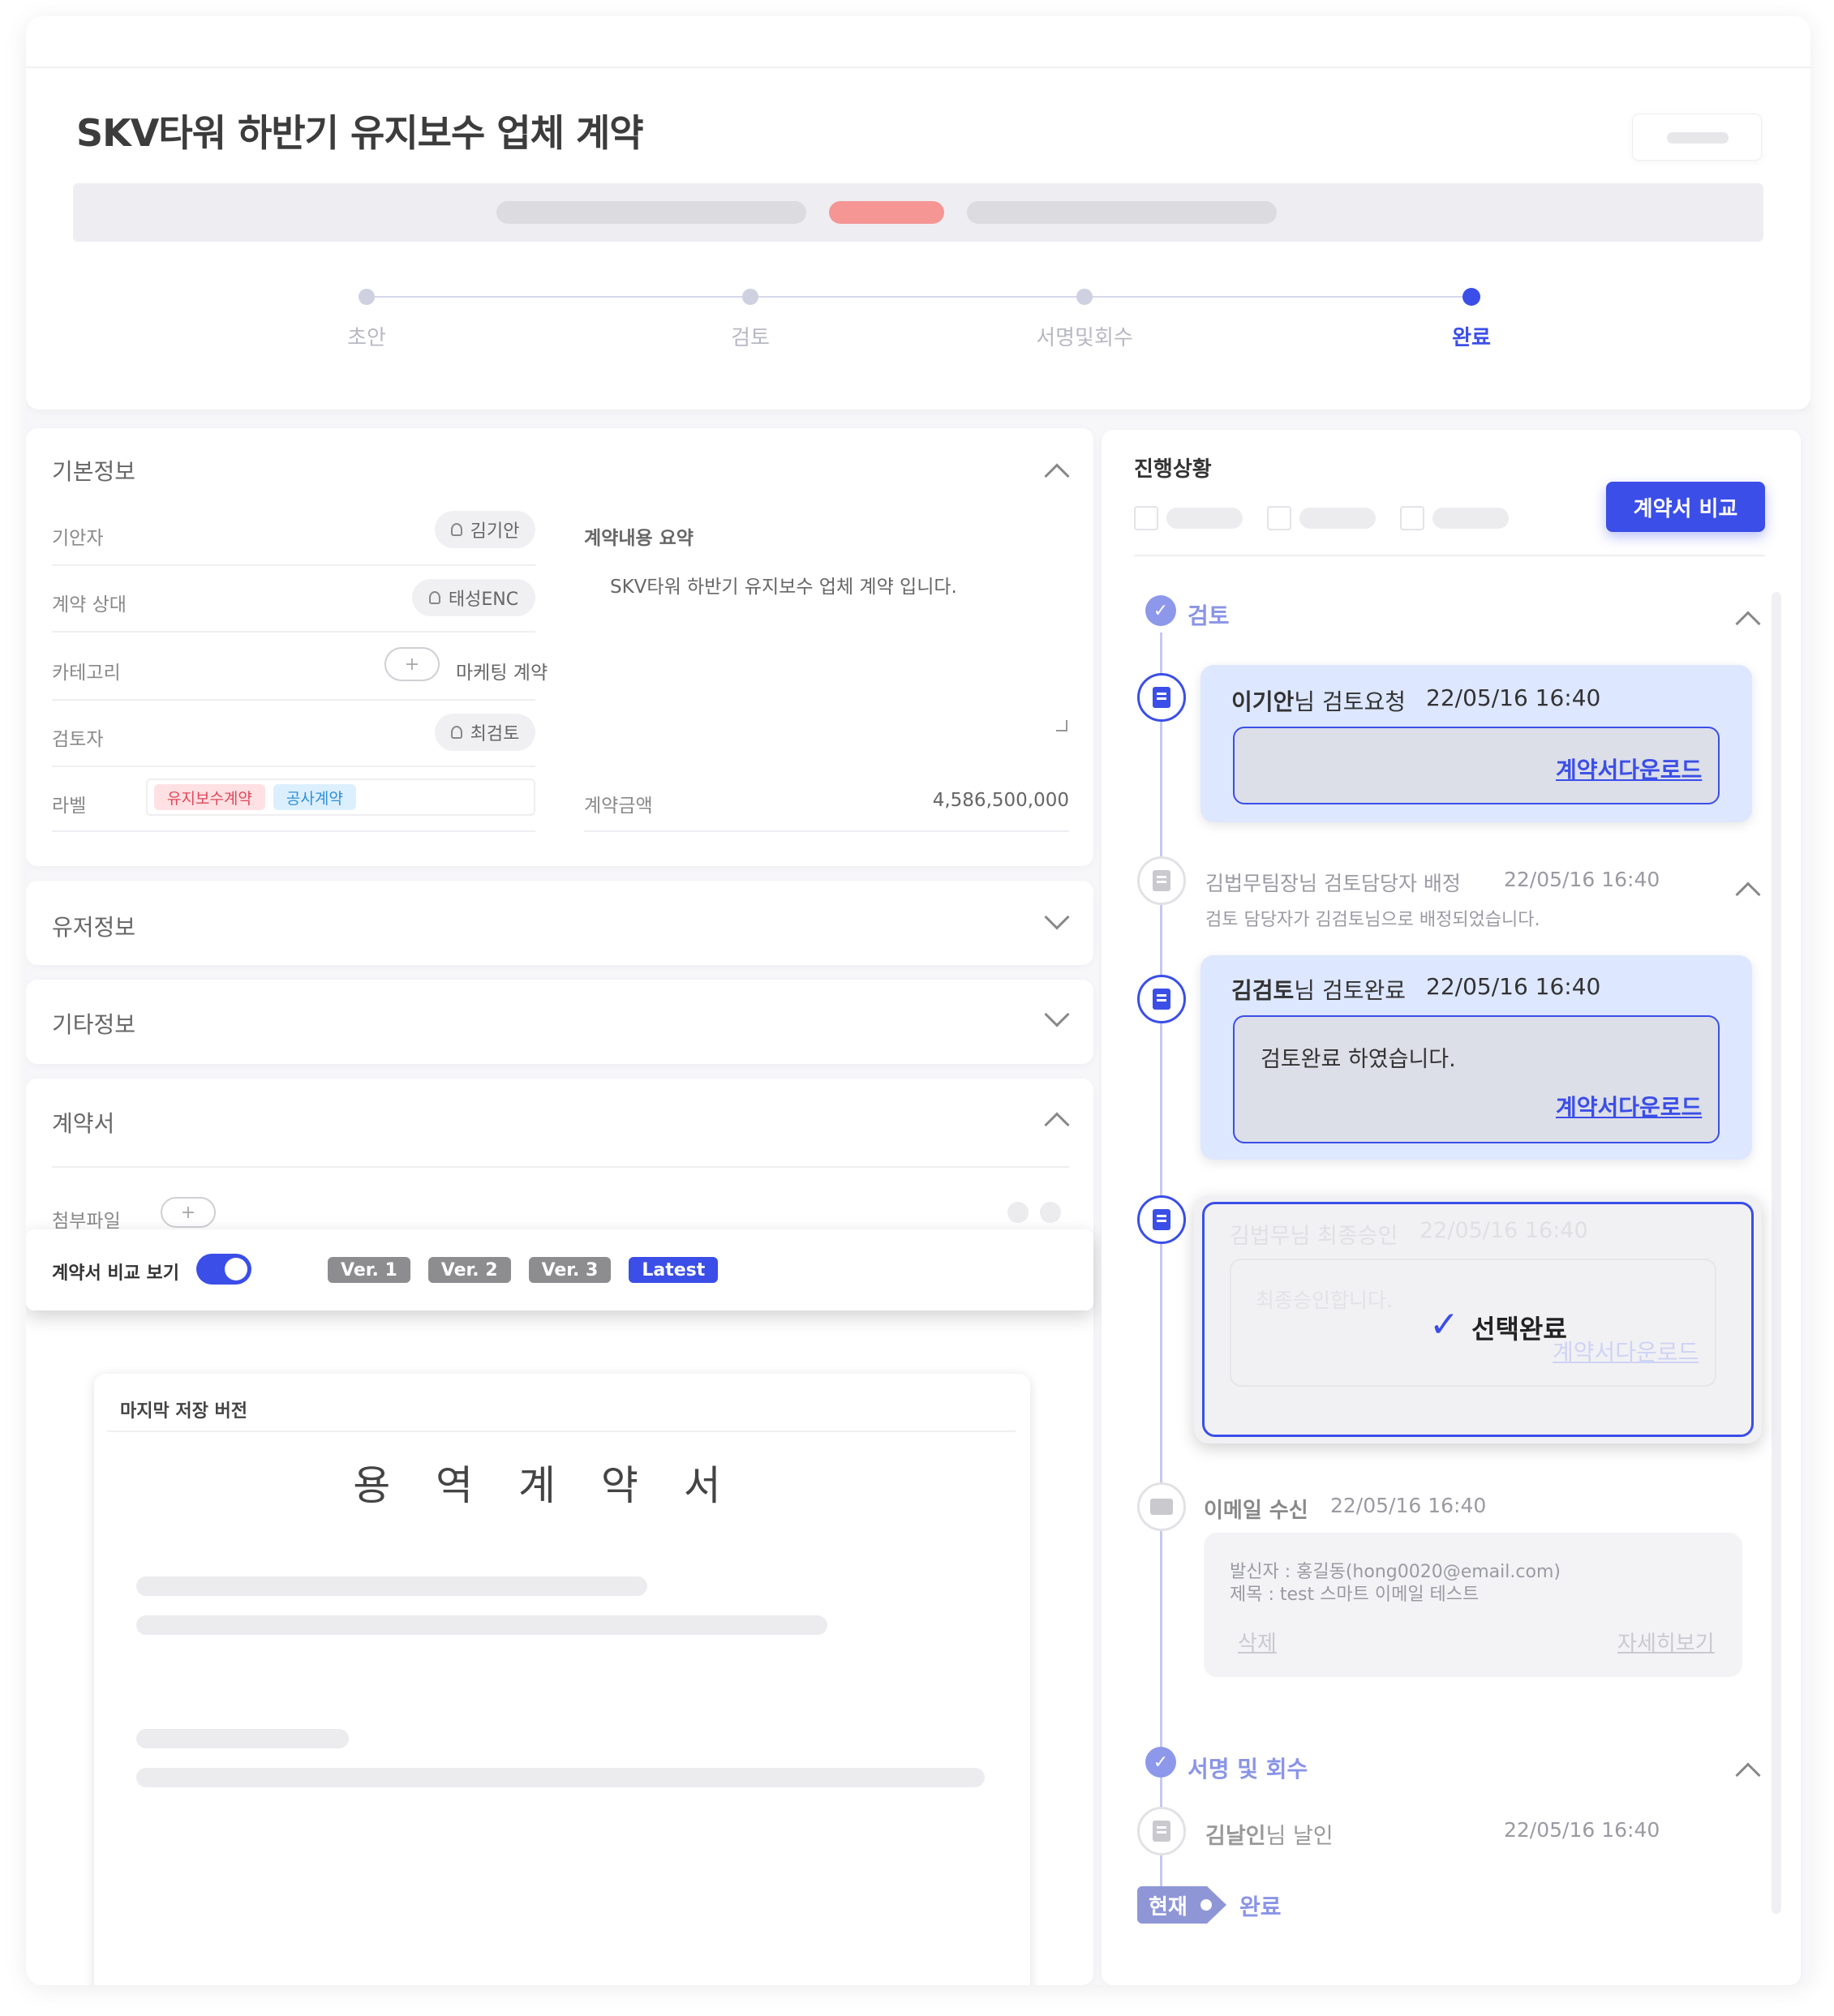 Image resolution: width=1834 pixels, height=2016 pixels. I want to click on sign-event-name: 김날인, so click(1236, 1837).